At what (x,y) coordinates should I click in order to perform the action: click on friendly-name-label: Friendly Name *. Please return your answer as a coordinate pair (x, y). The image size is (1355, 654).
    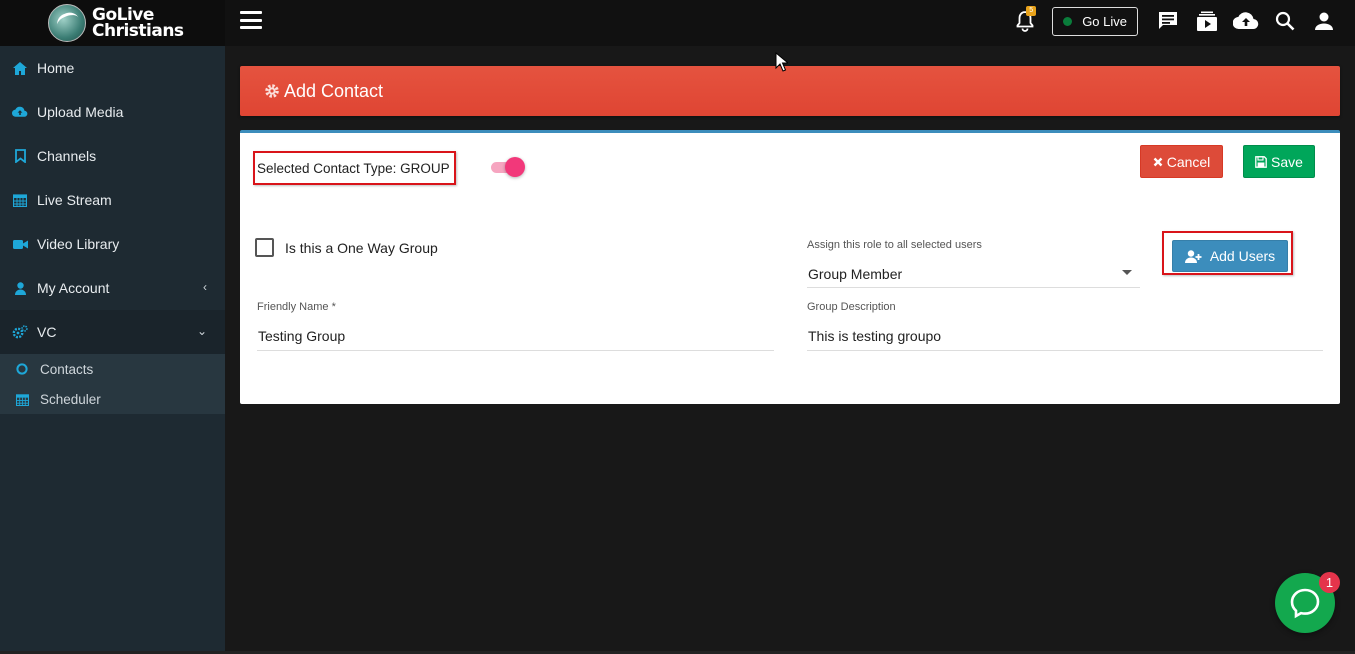
    Looking at the image, I should click on (296, 307).